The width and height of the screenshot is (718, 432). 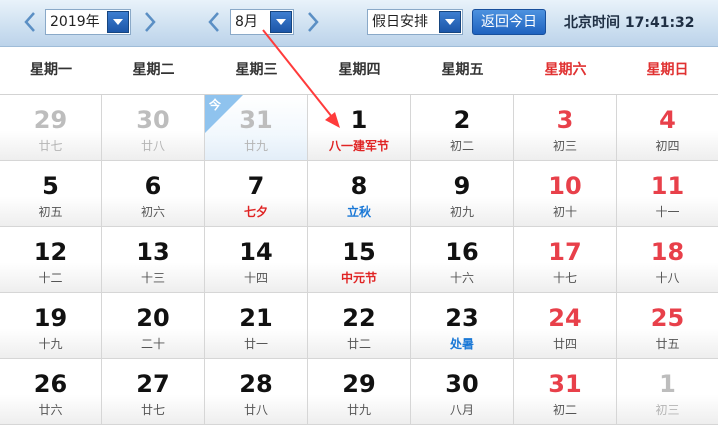 I want to click on day-cell: 18 十八, so click(x=667, y=260).